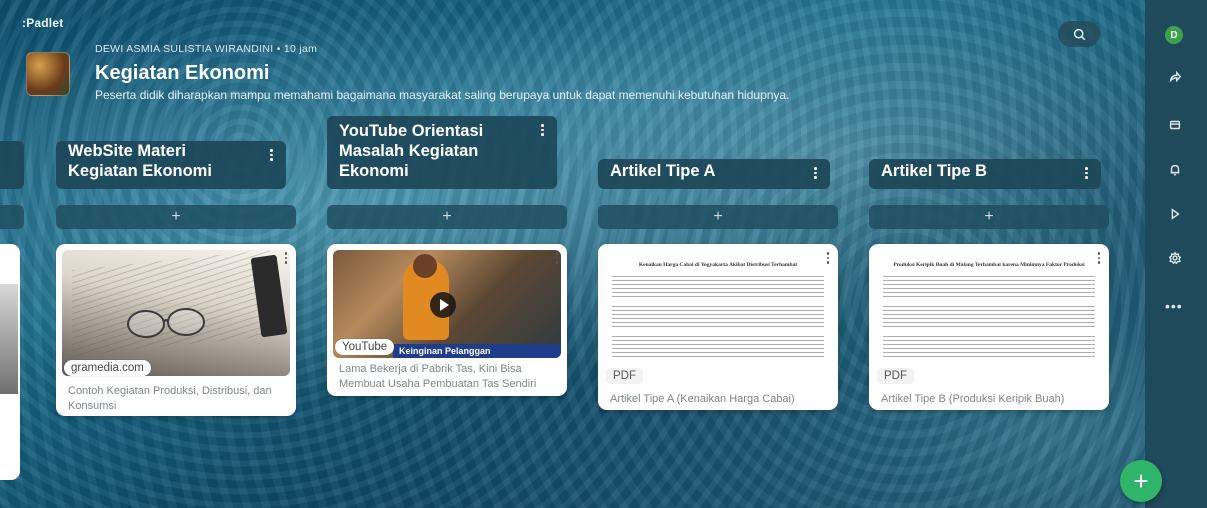 The height and width of the screenshot is (508, 1207). I want to click on more-icon: •••, so click(1174, 306).